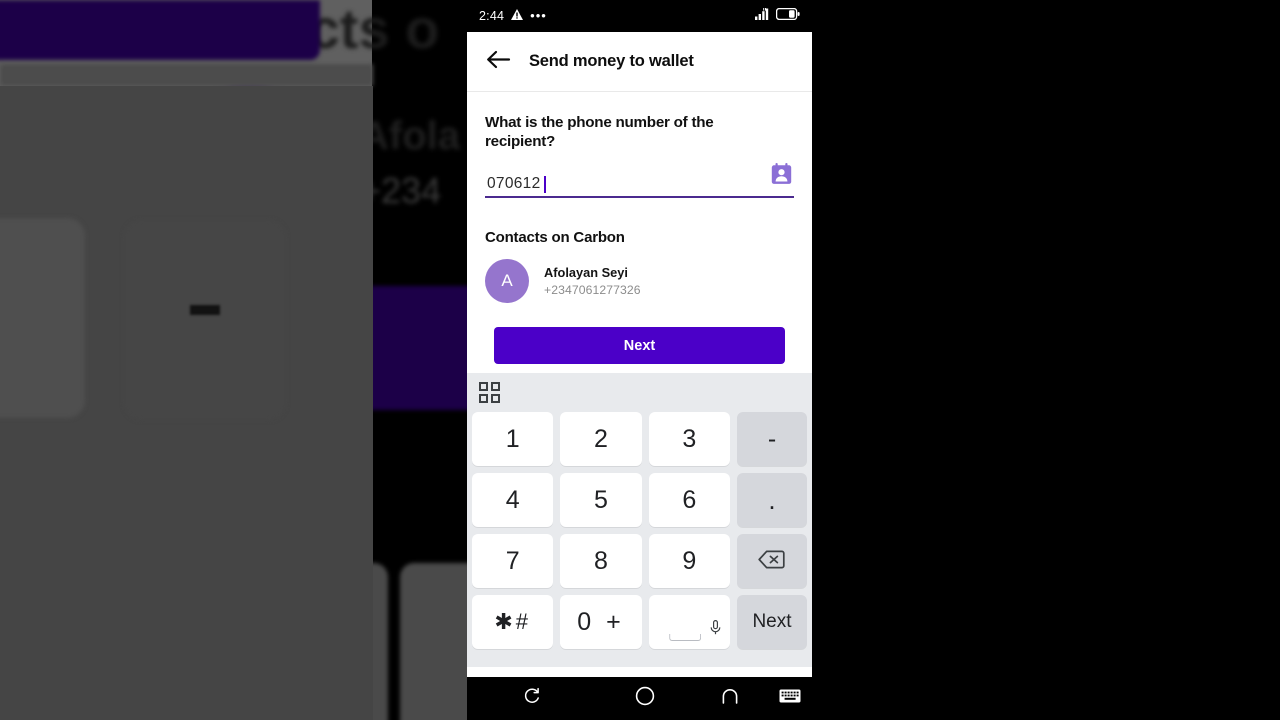  I want to click on nav-recents-button, so click(532, 698).